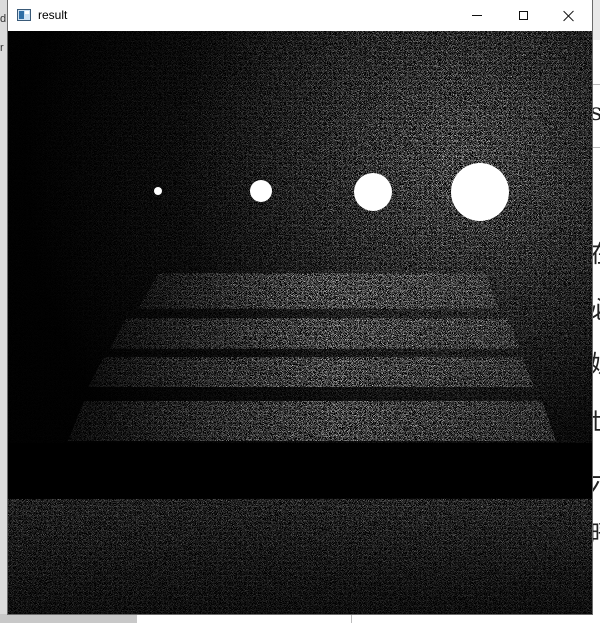 Image resolution: width=600 pixels, height=623 pixels. I want to click on maximize-button, so click(523, 15).